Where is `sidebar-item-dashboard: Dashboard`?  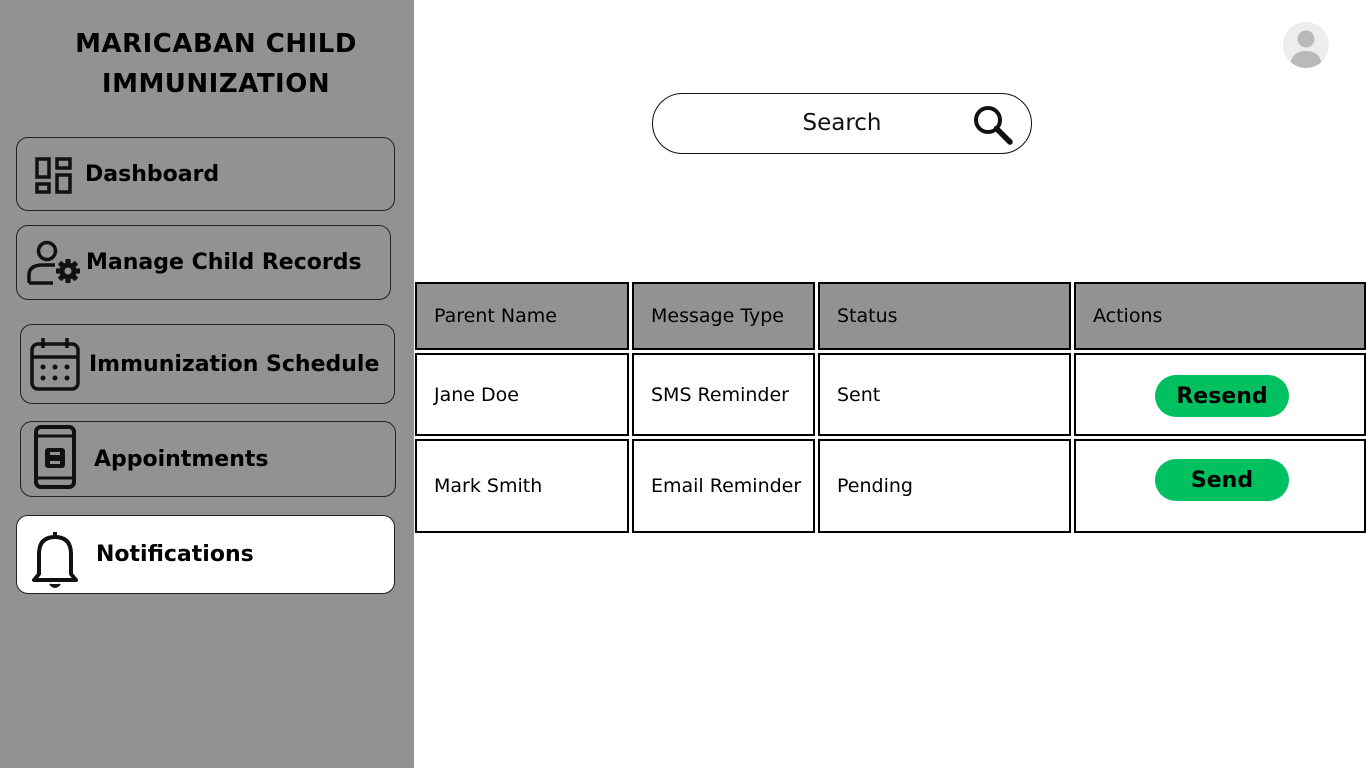
sidebar-item-dashboard: Dashboard is located at coordinates (205, 174).